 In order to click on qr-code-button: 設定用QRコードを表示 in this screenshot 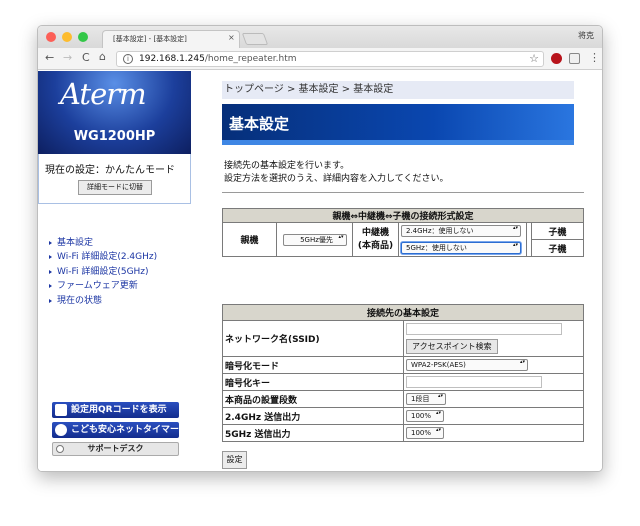, I will do `click(115, 410)`.